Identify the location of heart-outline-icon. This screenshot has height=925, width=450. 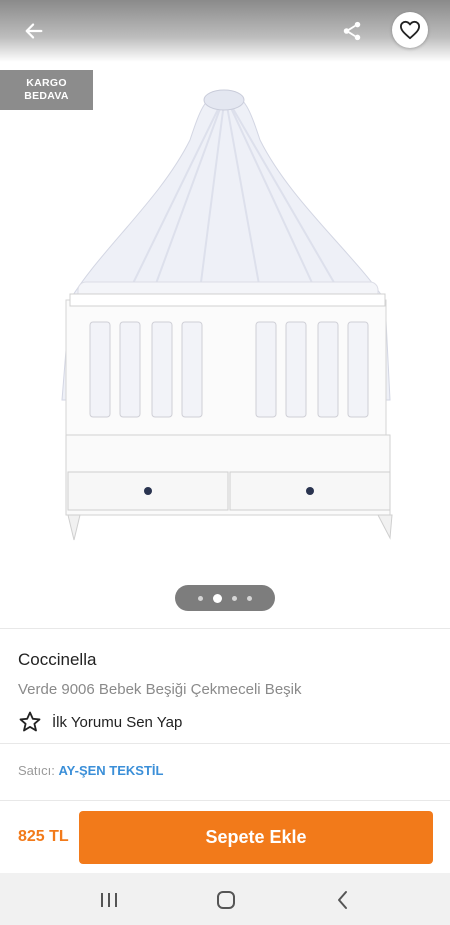
(409, 30).